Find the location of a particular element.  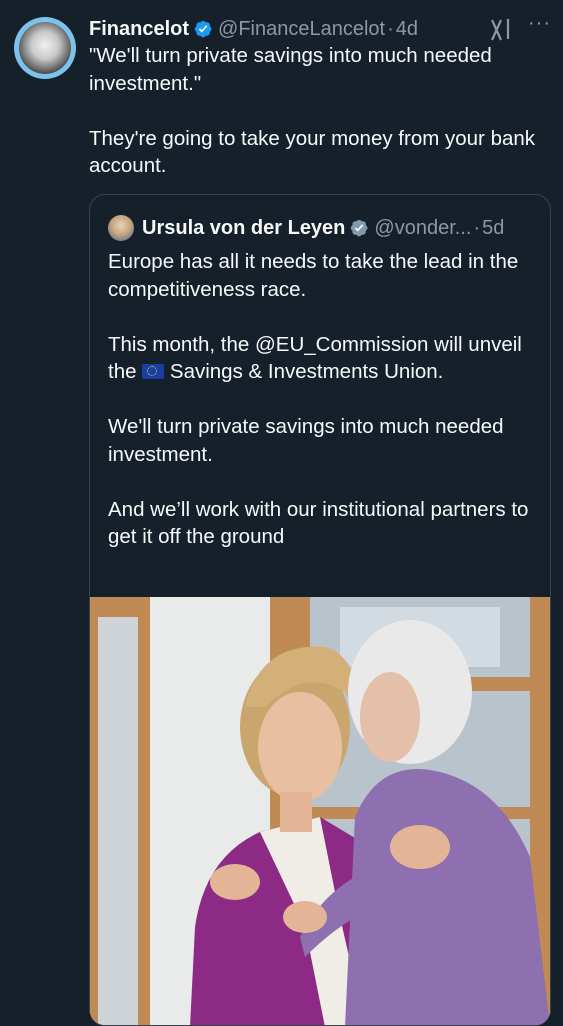

more-dots-icon: ··· is located at coordinates (539, 23).